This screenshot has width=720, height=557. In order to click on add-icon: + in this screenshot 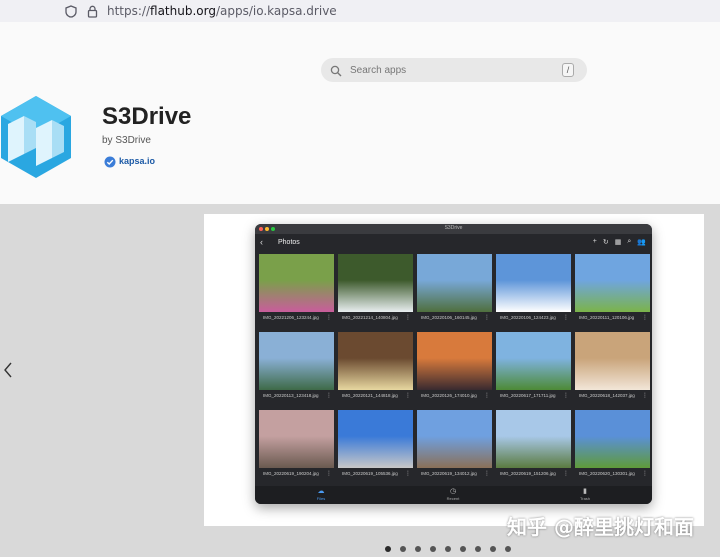, I will do `click(594, 241)`.